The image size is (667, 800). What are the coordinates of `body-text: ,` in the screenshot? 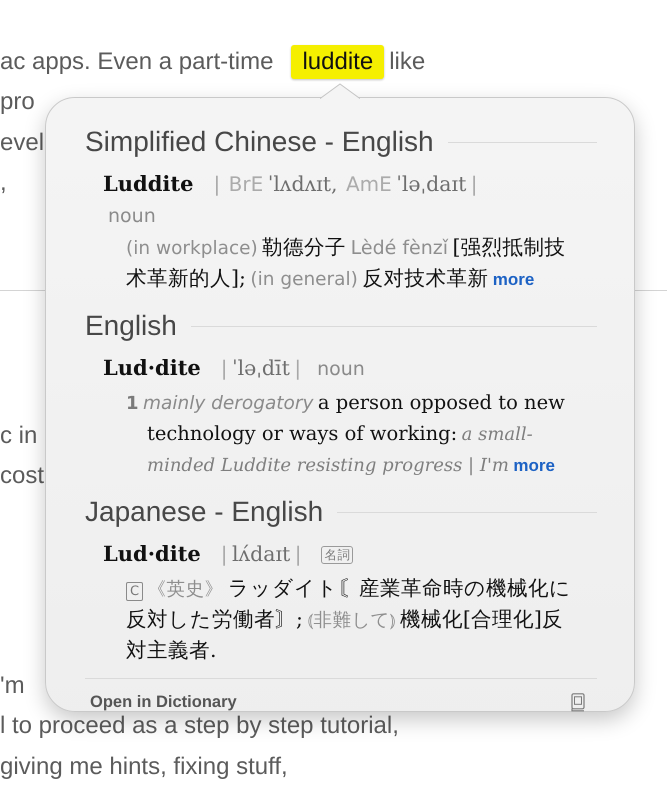 It's located at (3, 183).